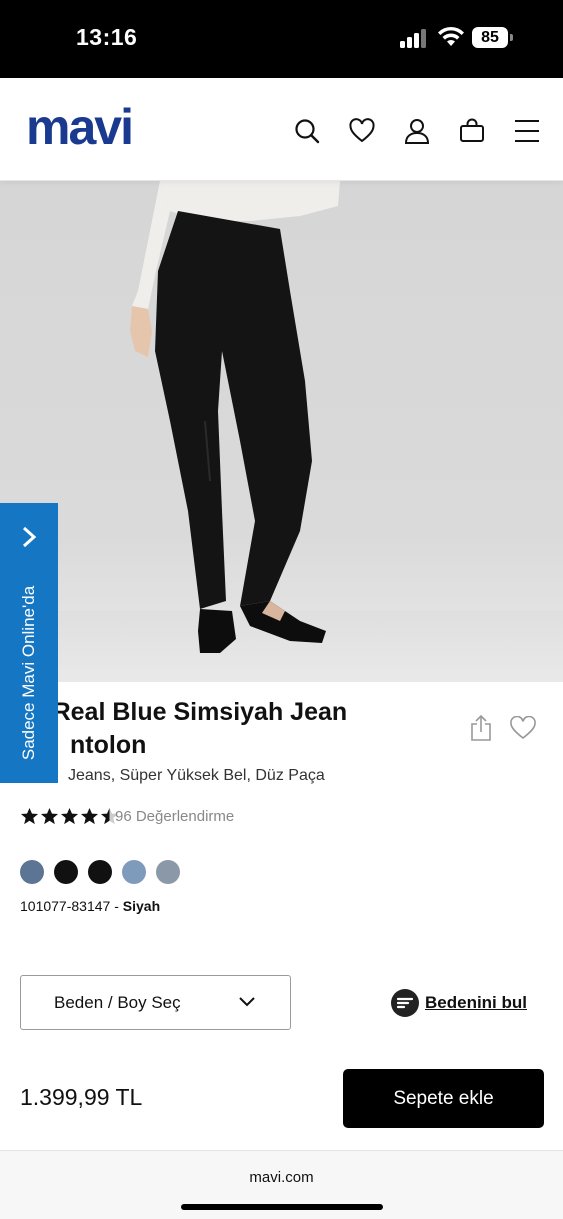 The height and width of the screenshot is (1219, 563). I want to click on battery-indicator: 85, so click(490, 37).